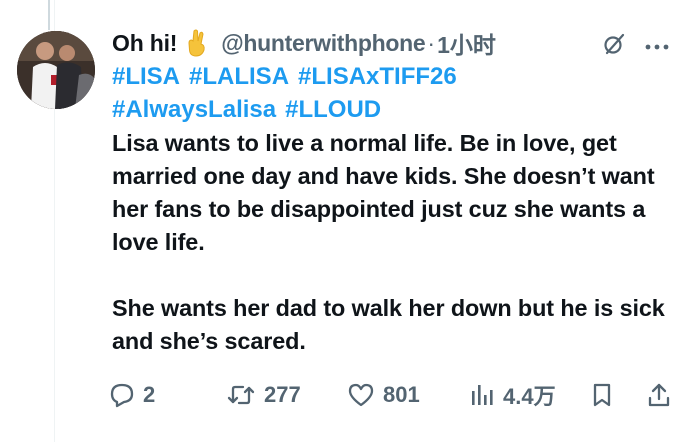  Describe the element at coordinates (333, 109) in the screenshot. I see `hashtag-link: #LLOUD` at that location.